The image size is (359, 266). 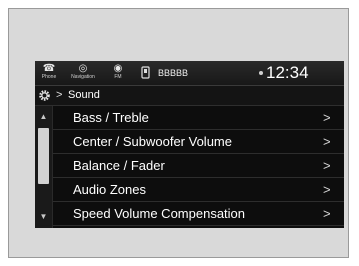 I want to click on arrow-up-icon: ▲, so click(x=43, y=116).